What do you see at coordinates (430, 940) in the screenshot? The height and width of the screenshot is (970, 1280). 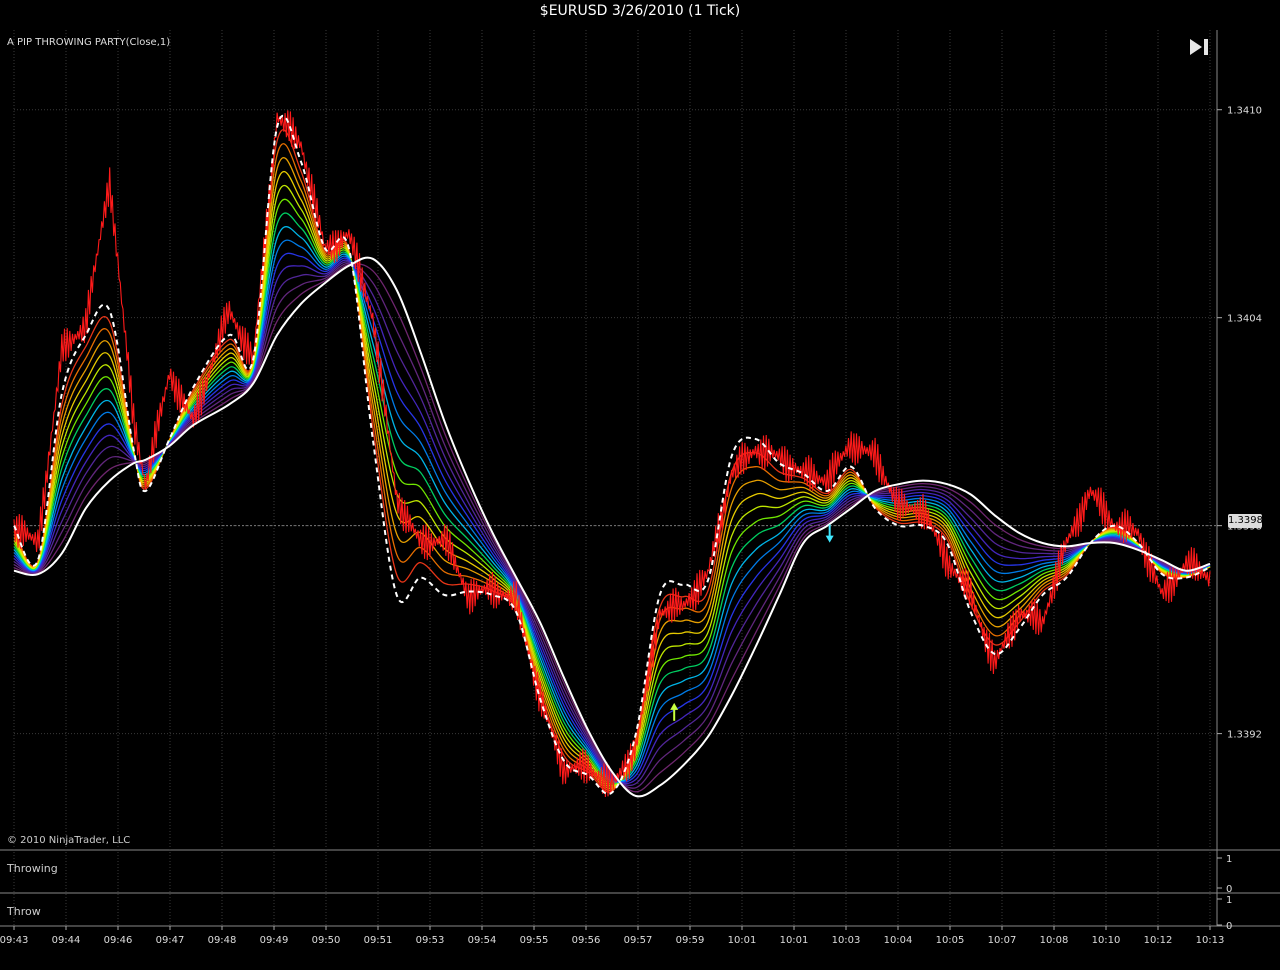 I see `x-tick-label: 09:53` at bounding box center [430, 940].